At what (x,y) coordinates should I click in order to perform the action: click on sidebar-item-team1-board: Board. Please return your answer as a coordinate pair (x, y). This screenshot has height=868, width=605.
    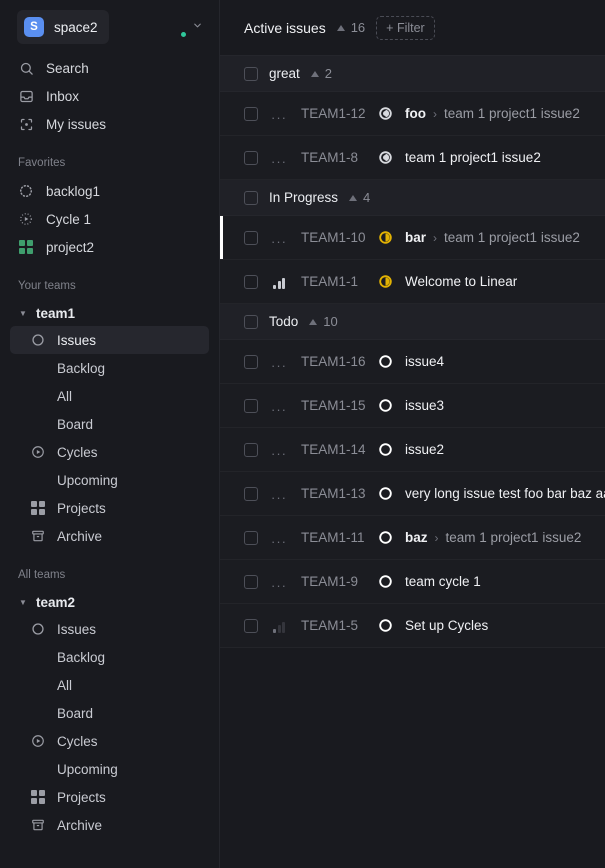
    Looking at the image, I should click on (109, 424).